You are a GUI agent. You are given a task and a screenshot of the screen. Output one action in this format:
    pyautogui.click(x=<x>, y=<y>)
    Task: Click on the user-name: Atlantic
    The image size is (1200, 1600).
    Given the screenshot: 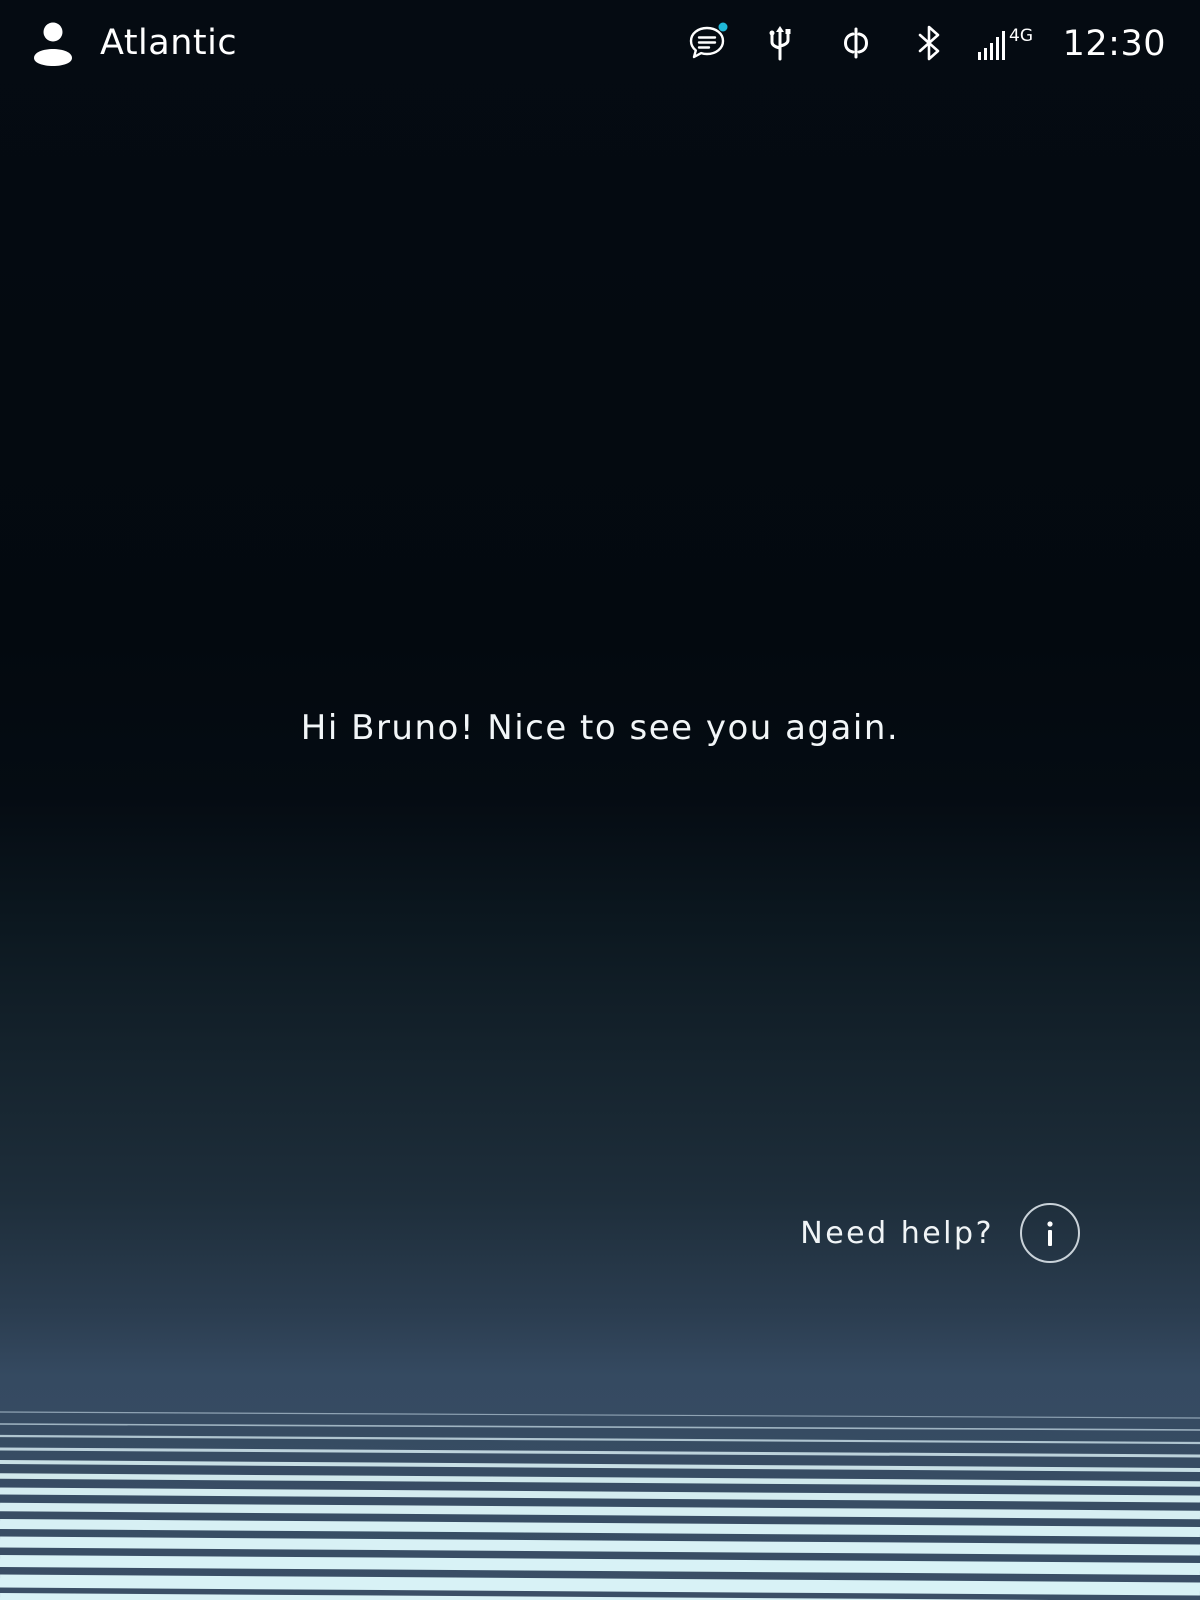 What is the action you would take?
    pyautogui.click(x=169, y=43)
    